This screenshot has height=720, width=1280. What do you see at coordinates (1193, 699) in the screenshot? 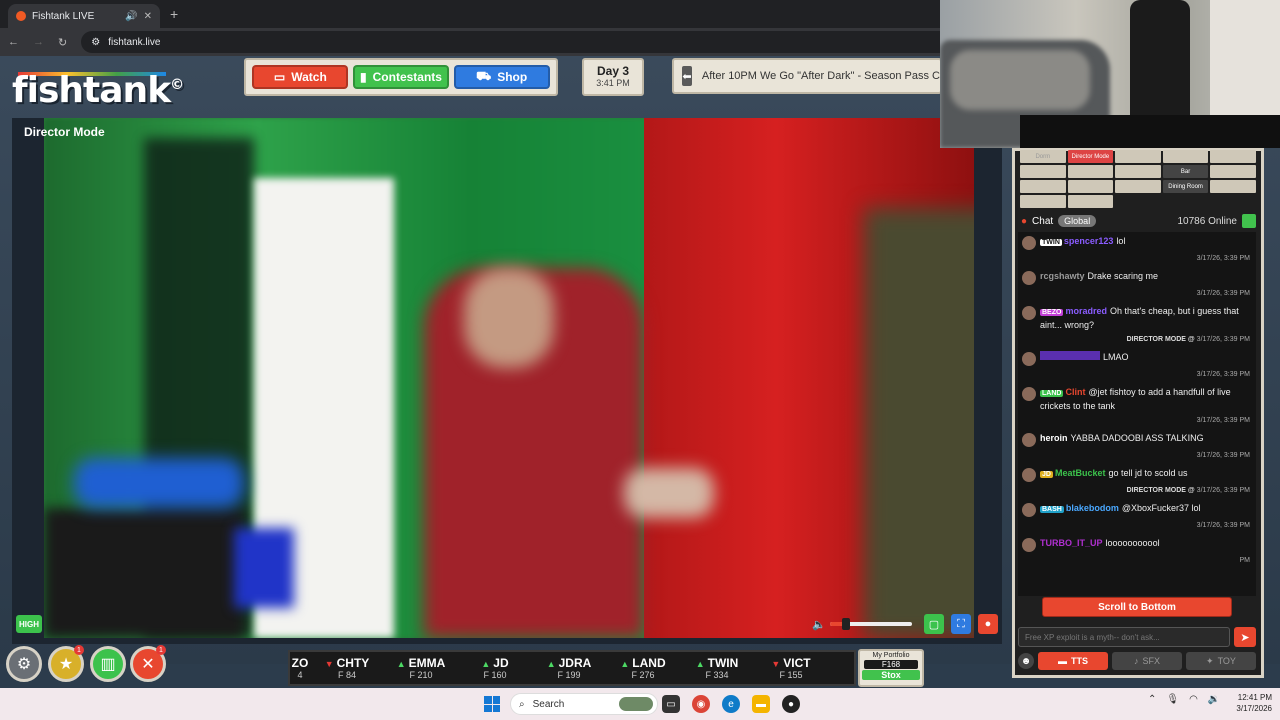
I see `wifi-icon: ◠` at bounding box center [1193, 699].